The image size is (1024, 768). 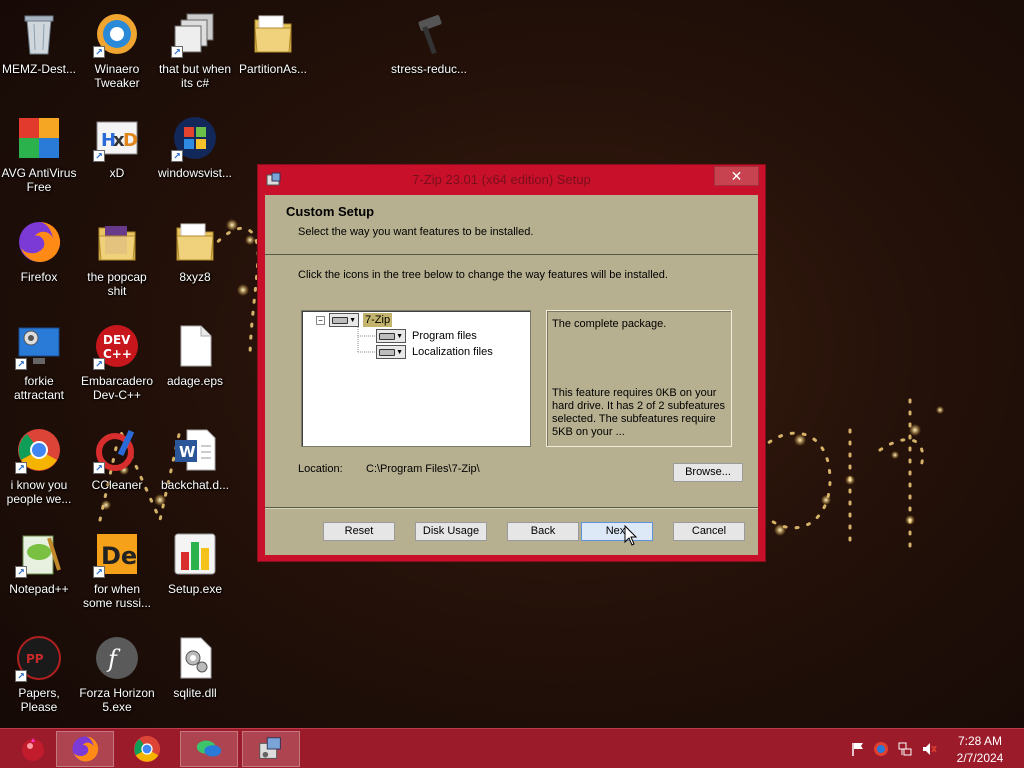 I want to click on papers-please-icon: PP ↗, so click(x=39, y=658).